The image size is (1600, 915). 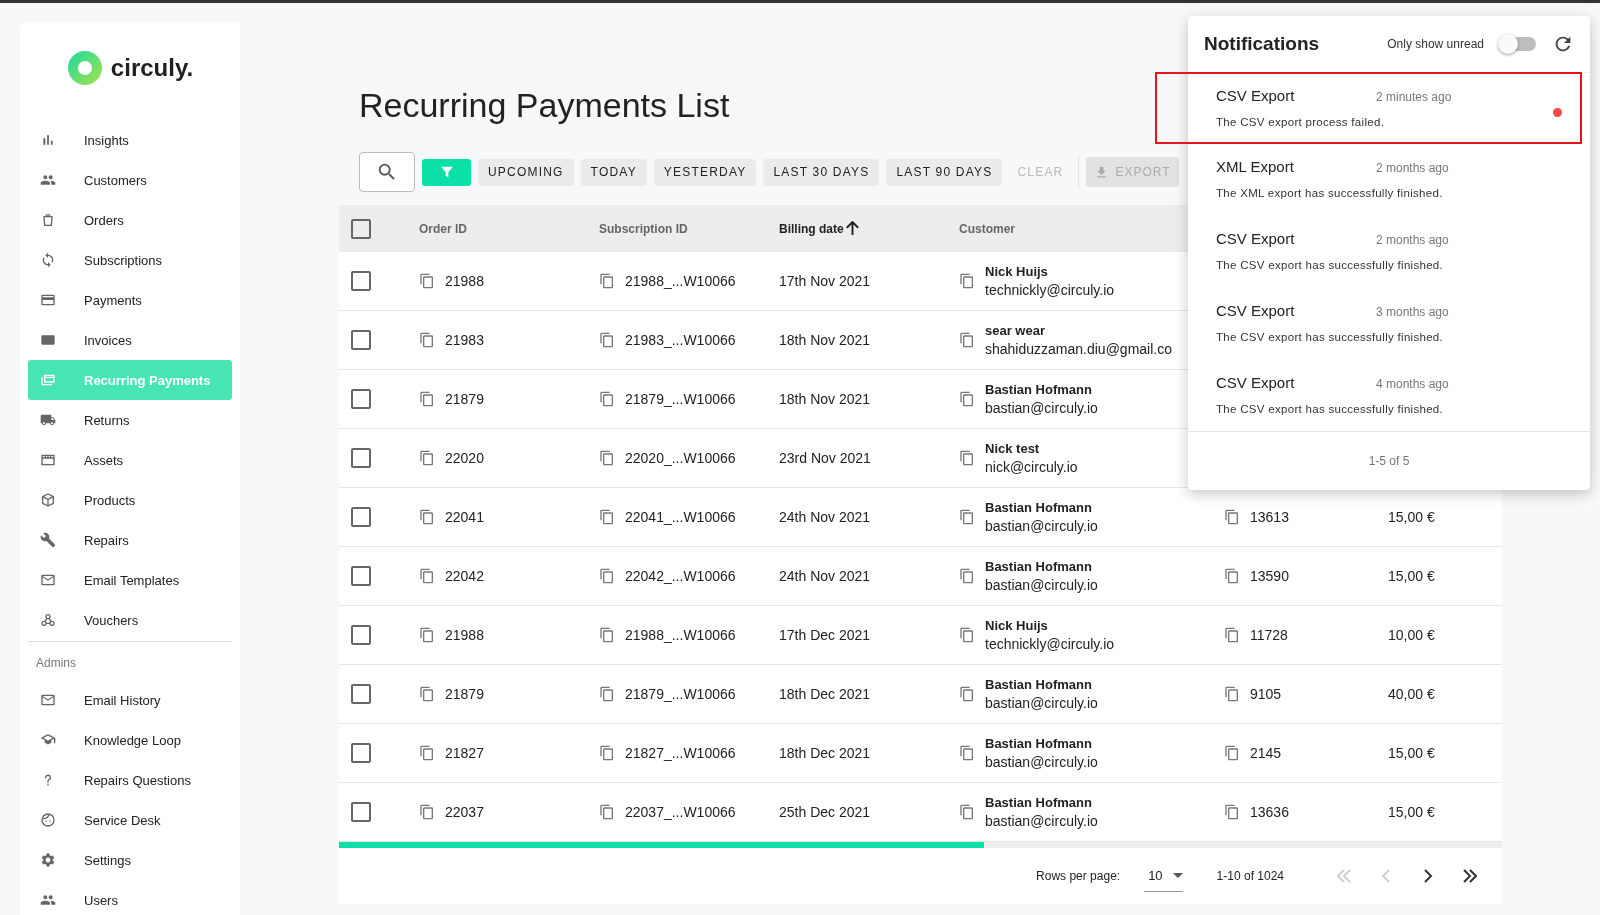 I want to click on rows-per-page-label: Rows per page:, so click(x=1078, y=876).